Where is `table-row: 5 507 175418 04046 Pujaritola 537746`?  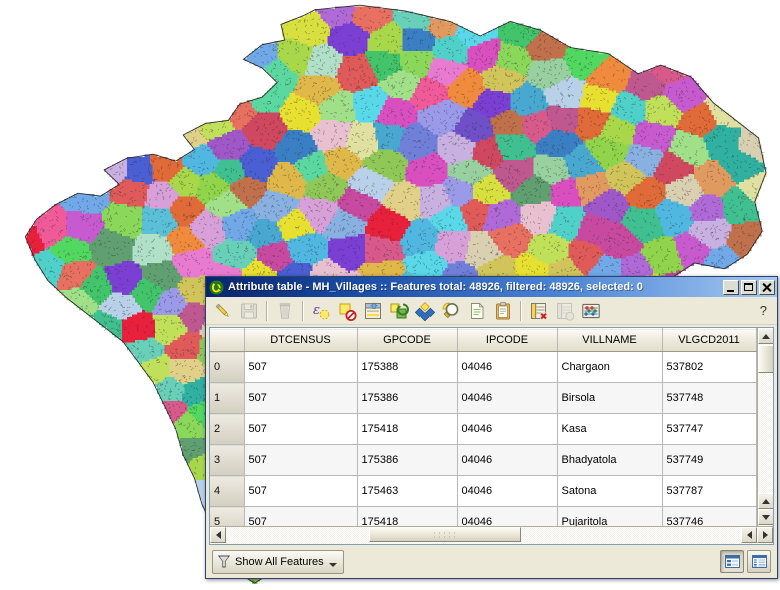
table-row: 5 507 175418 04046 Pujaritola 537746 is located at coordinates (489, 516).